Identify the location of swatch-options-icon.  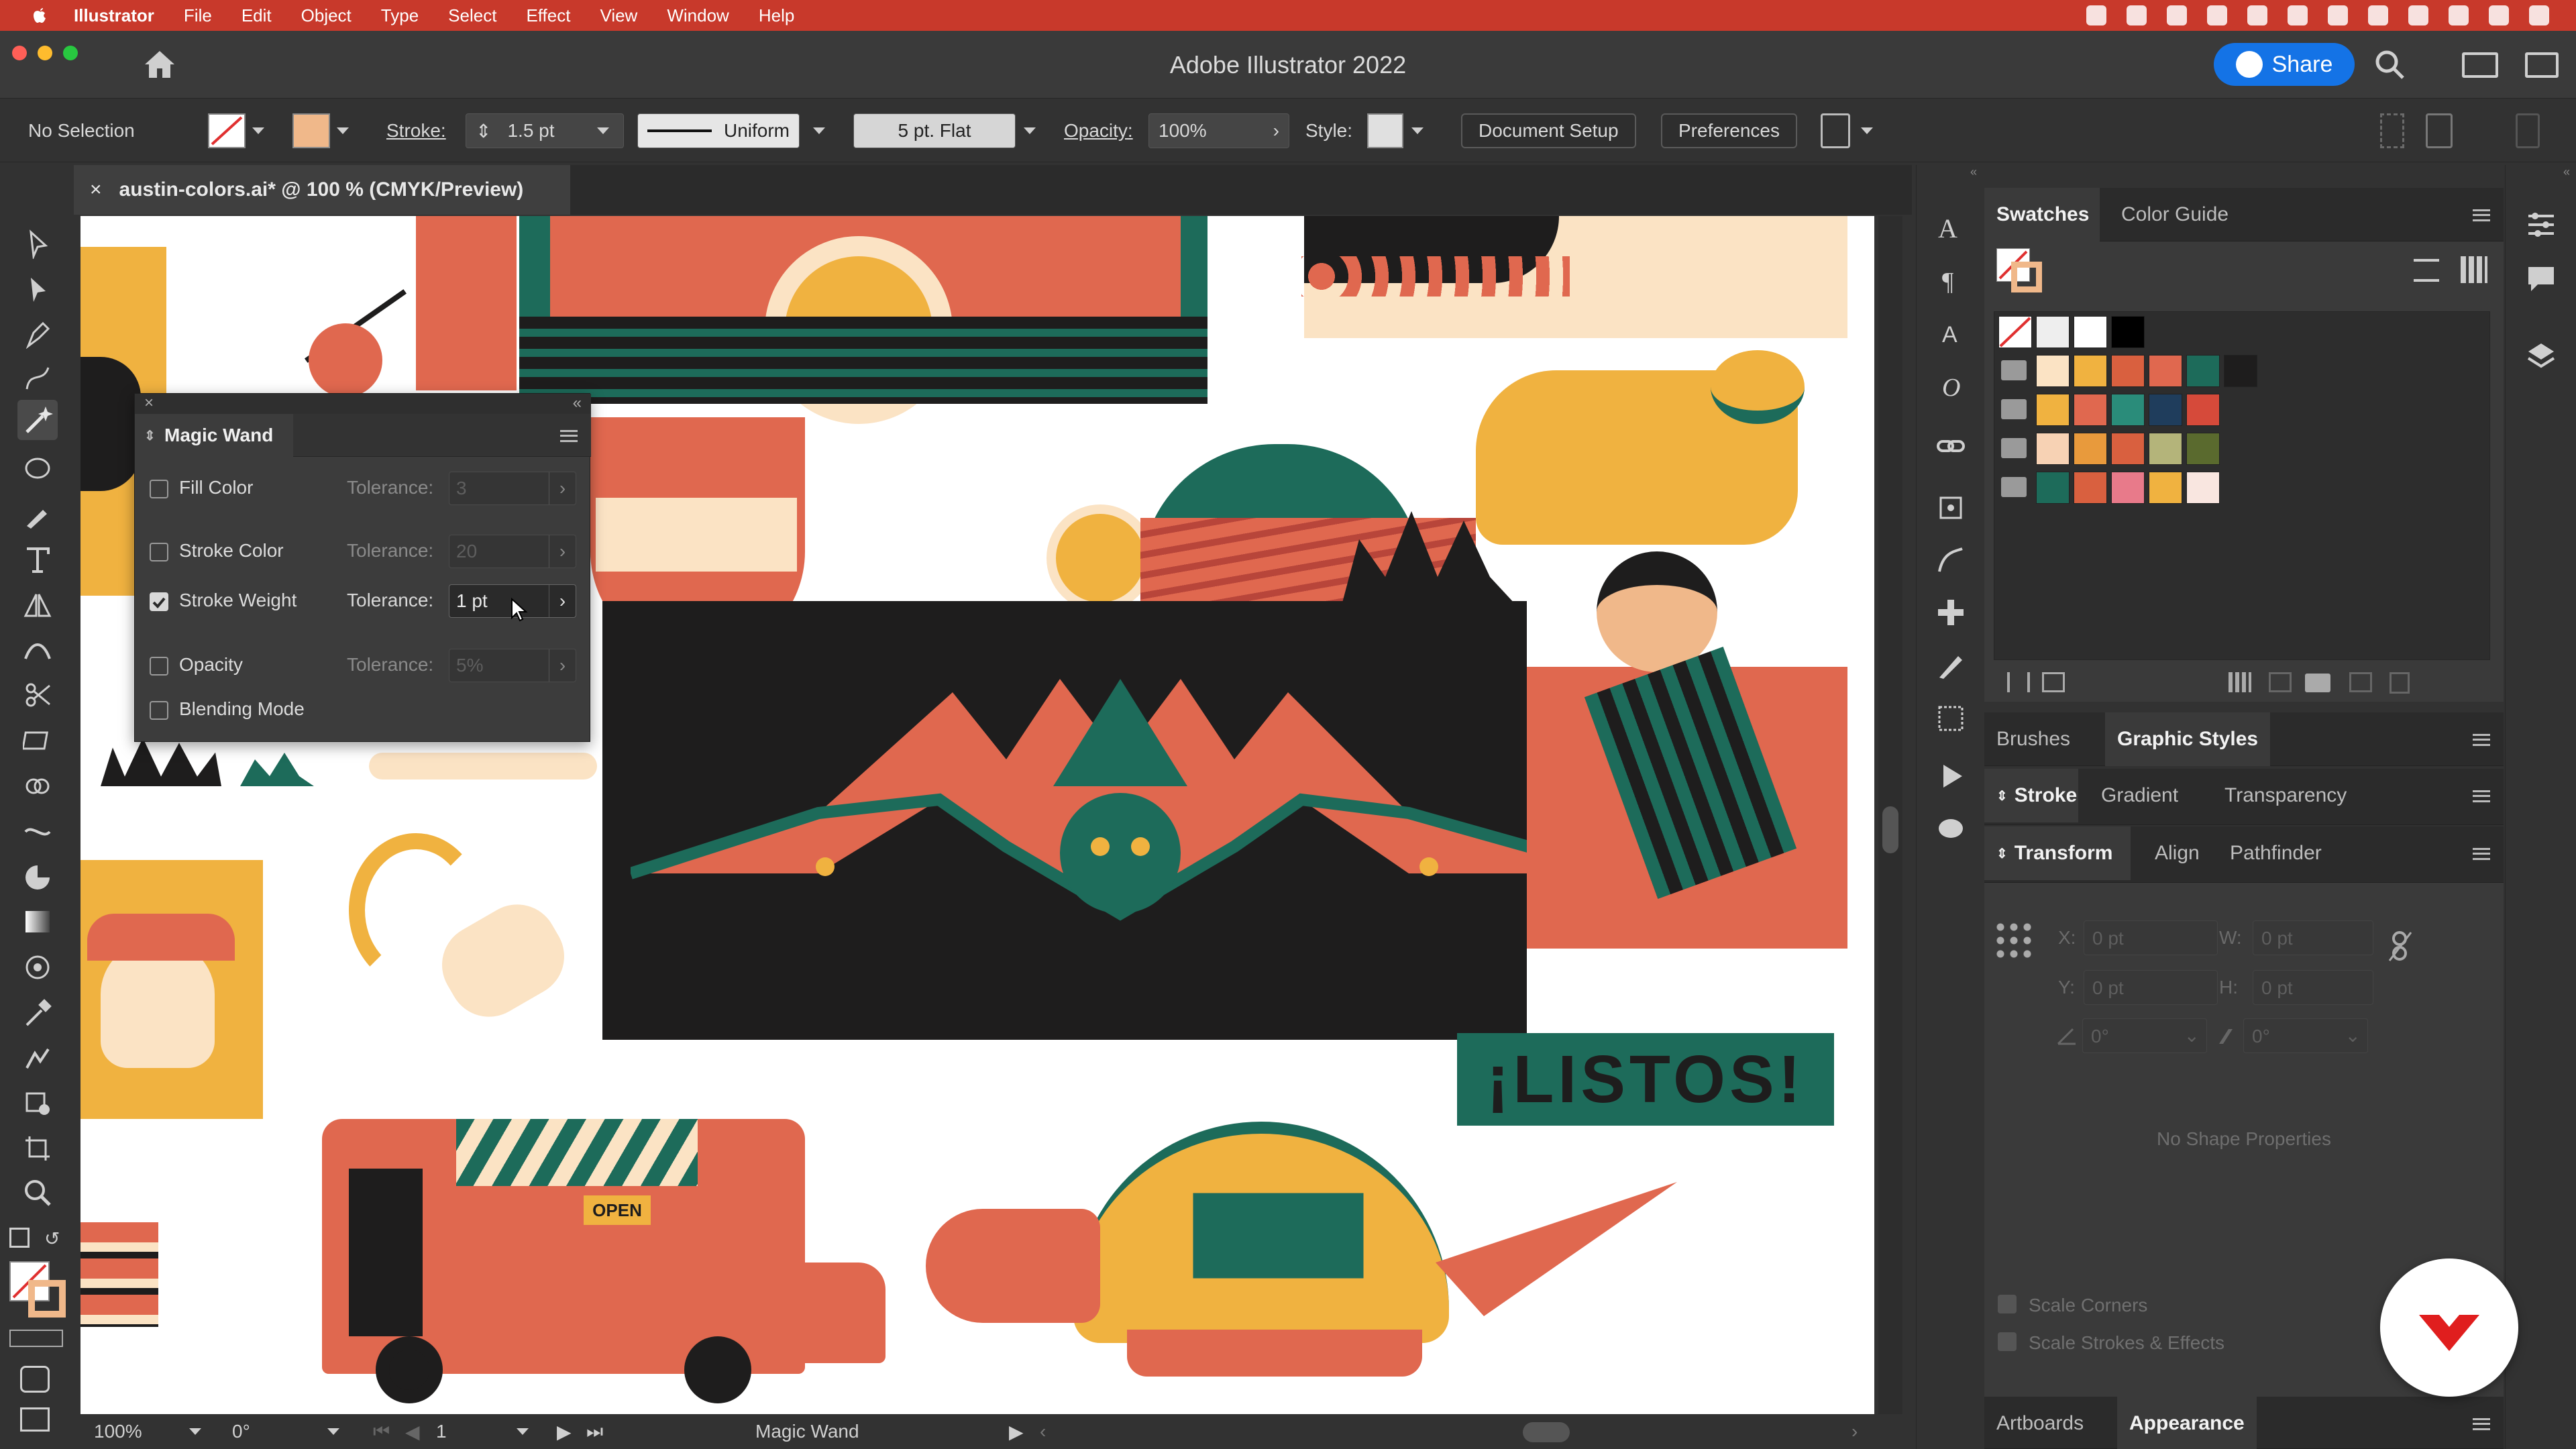
(2240, 682).